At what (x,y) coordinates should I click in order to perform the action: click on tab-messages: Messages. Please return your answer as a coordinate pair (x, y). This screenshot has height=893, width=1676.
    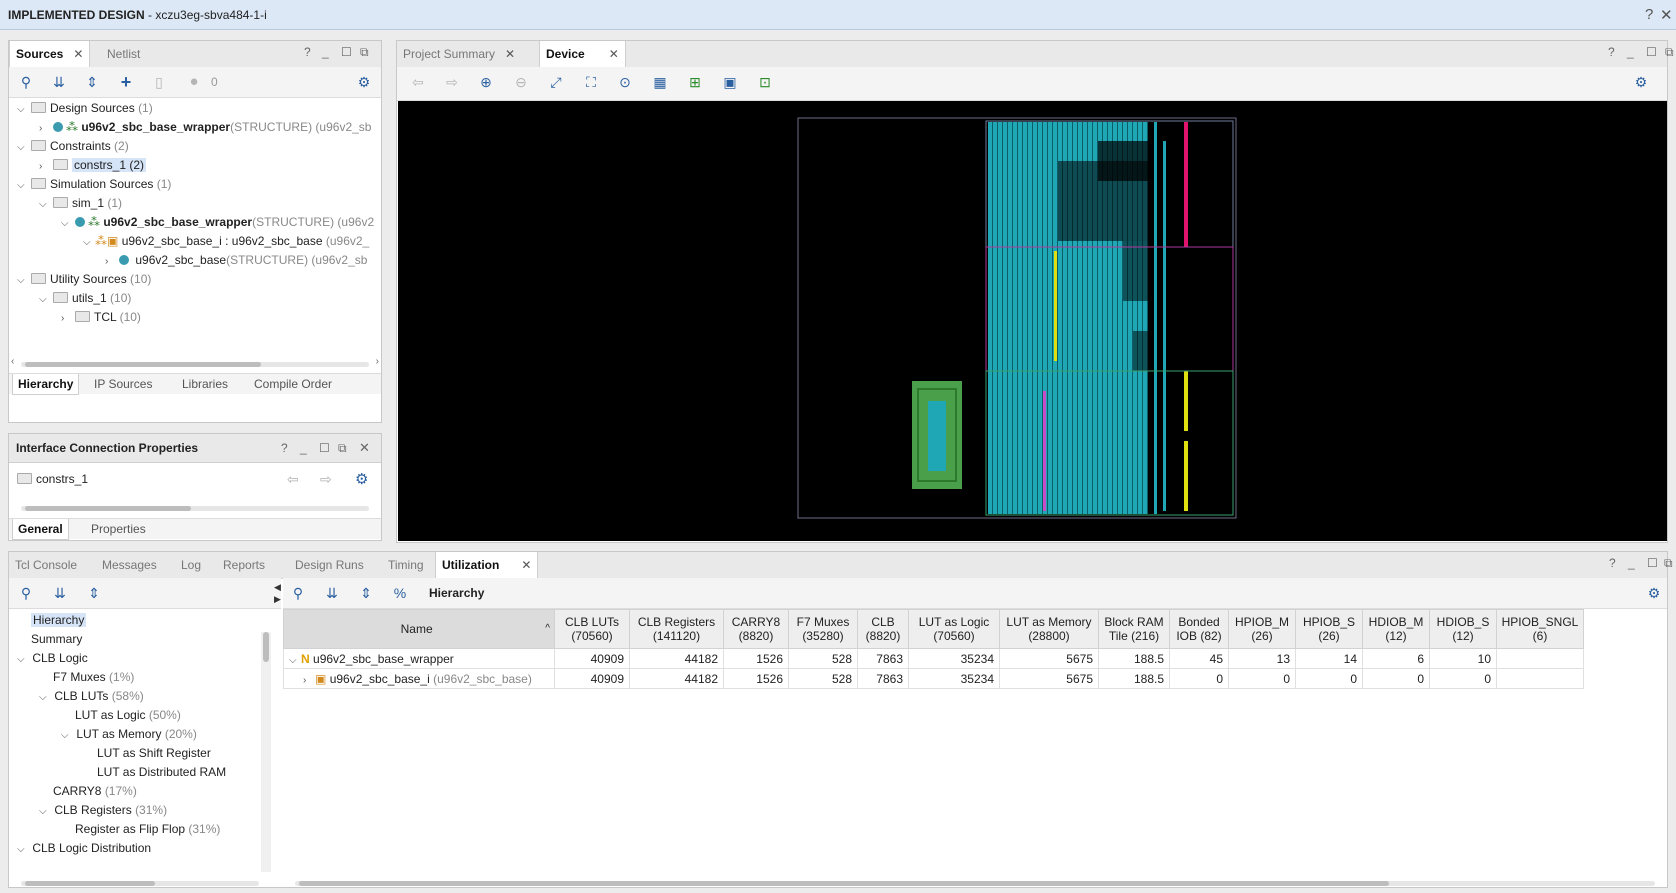
    Looking at the image, I should click on (129, 565).